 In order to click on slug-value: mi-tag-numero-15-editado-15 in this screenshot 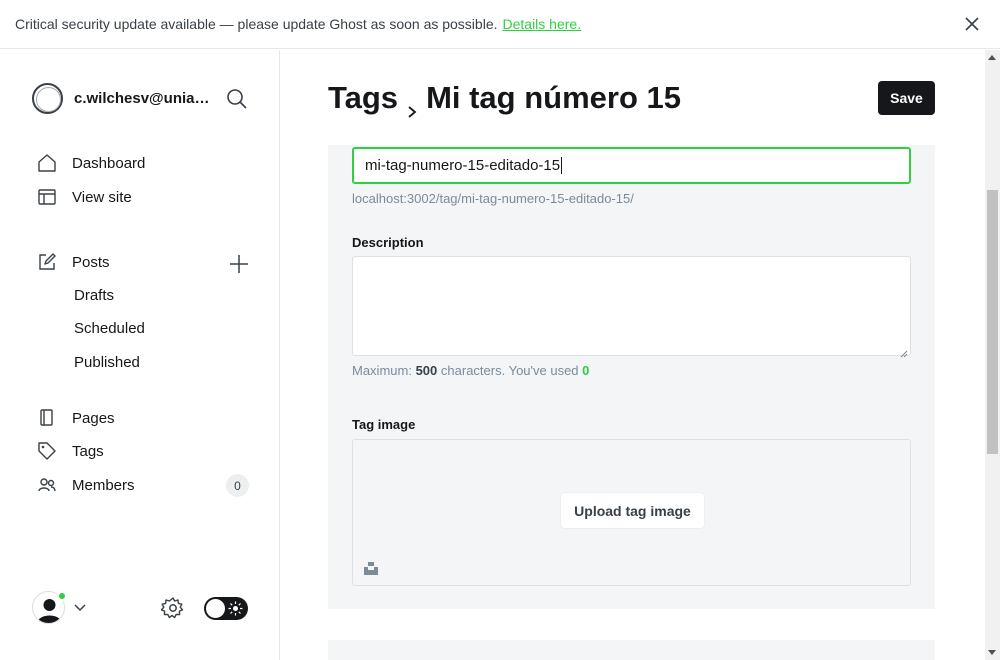, I will do `click(463, 165)`.